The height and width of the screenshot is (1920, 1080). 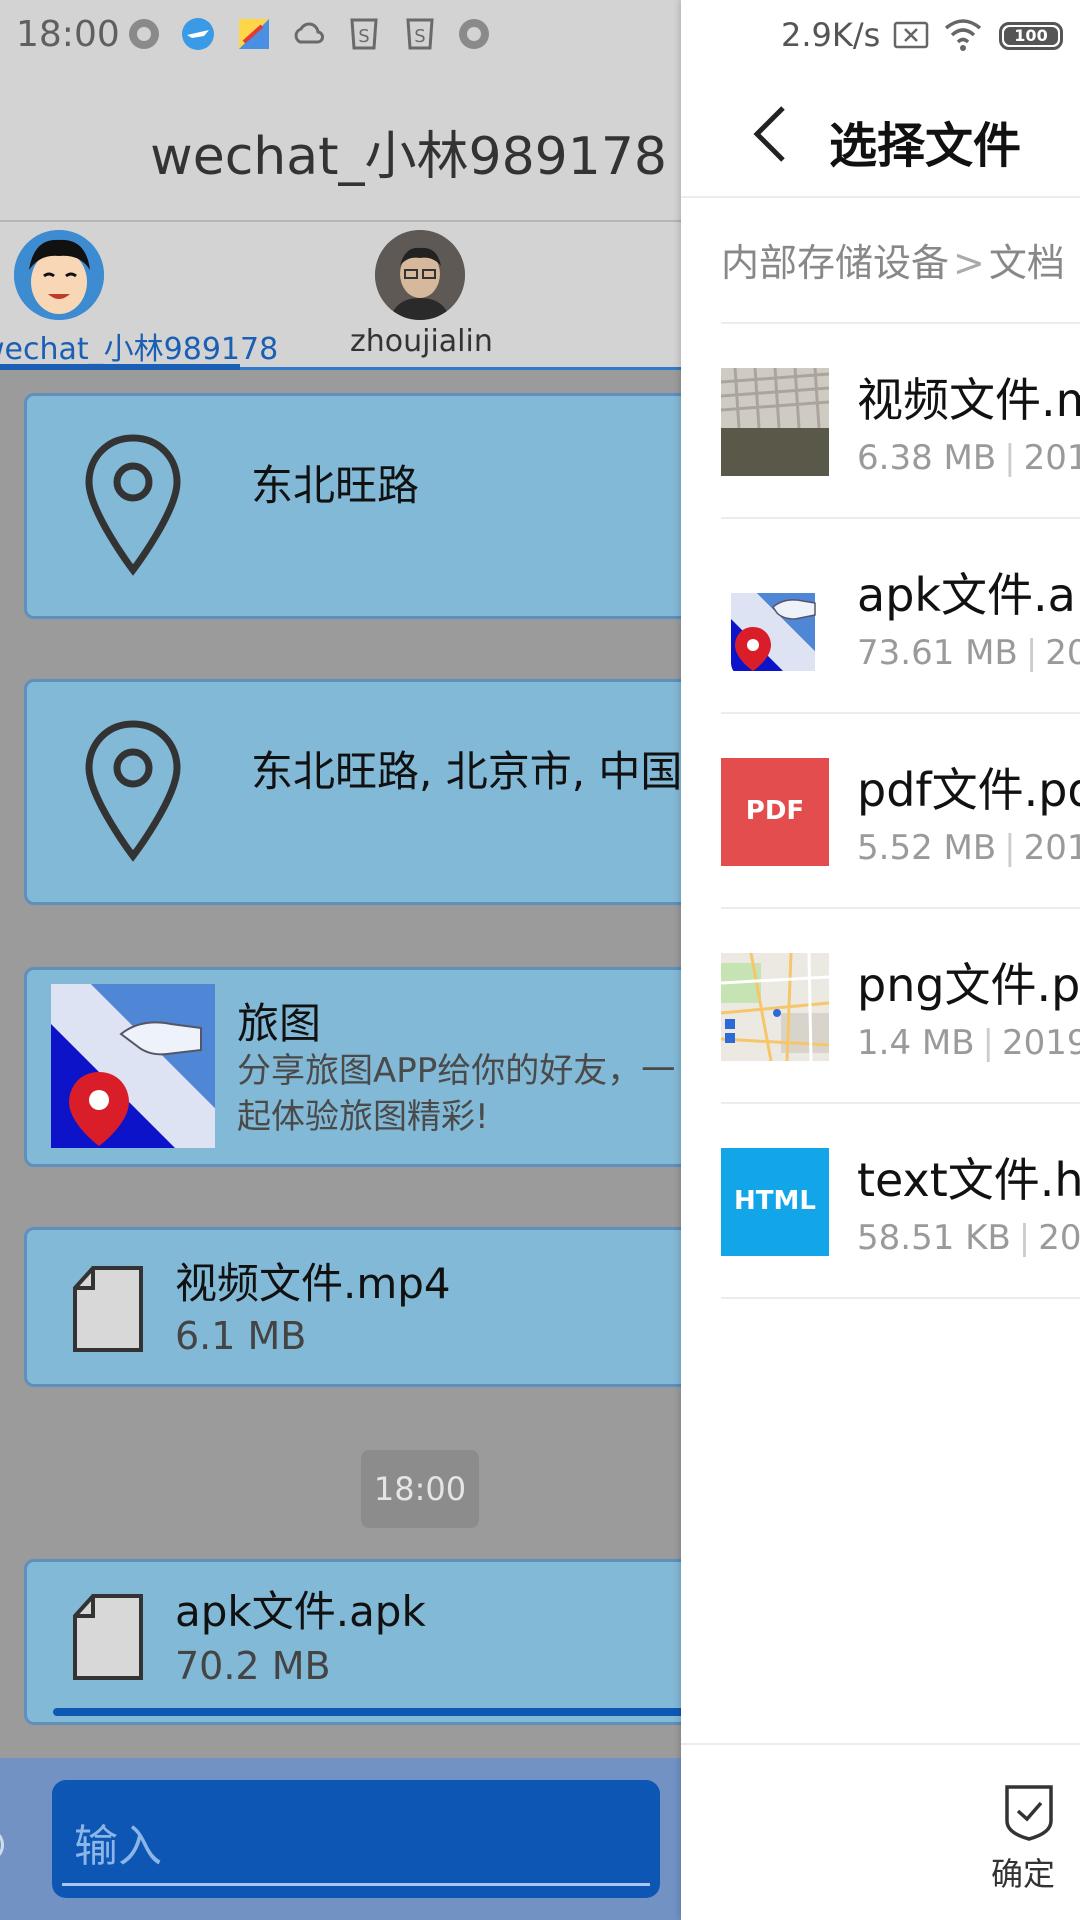 I want to click on confirm-button: 确定, so click(x=1031, y=1841).